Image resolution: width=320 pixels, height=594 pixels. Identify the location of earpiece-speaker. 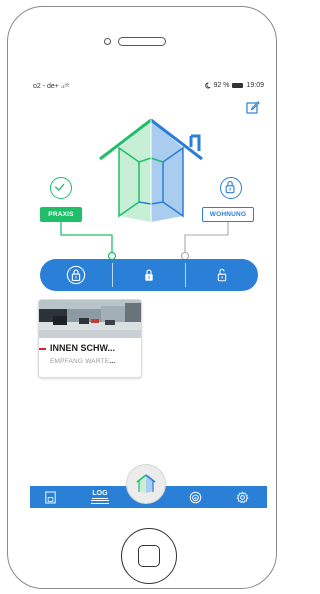
(142, 41).